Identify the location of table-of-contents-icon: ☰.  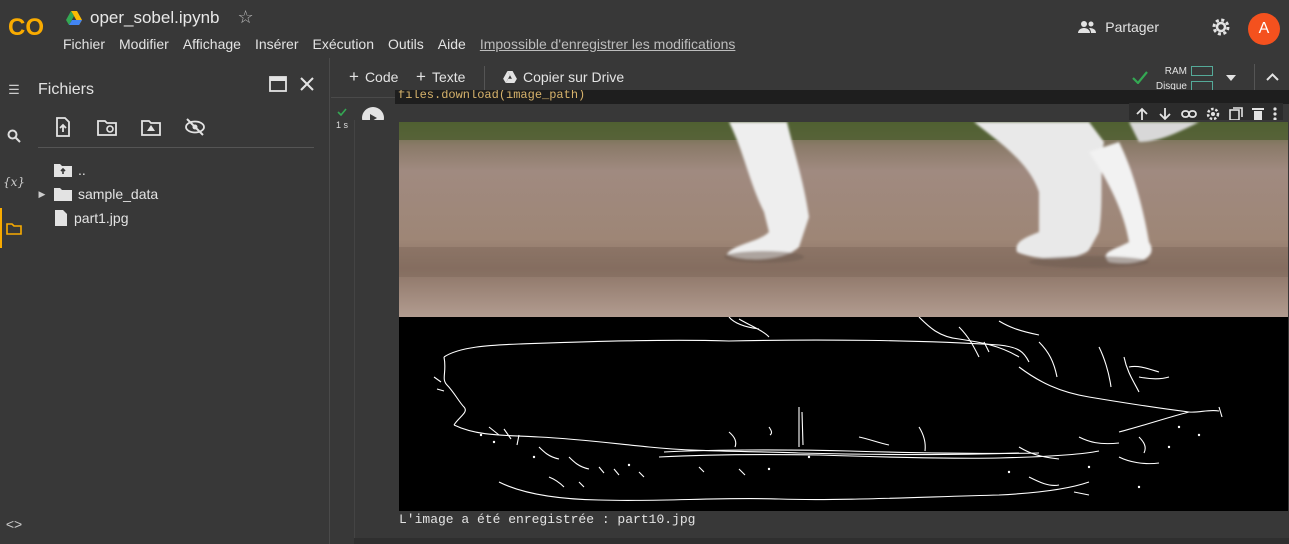
(14, 90).